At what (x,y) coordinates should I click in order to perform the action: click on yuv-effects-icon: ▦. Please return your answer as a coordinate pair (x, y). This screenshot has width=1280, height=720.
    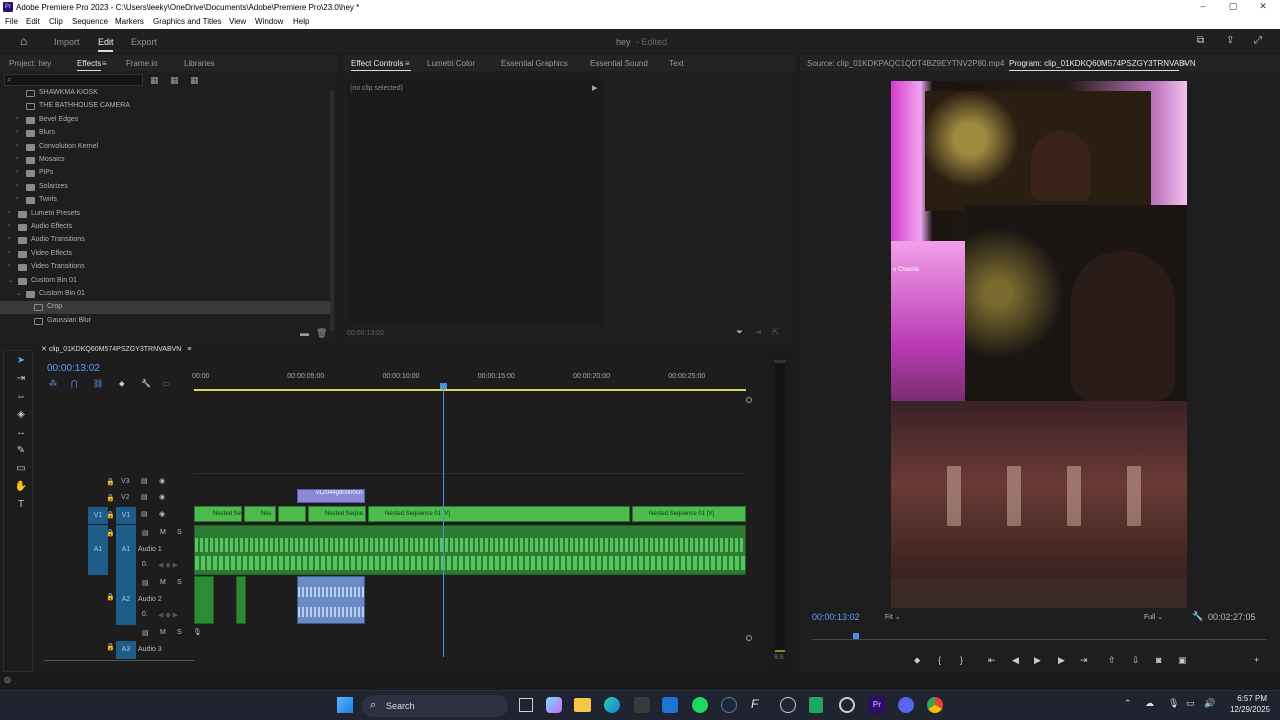
    Looking at the image, I should click on (194, 80).